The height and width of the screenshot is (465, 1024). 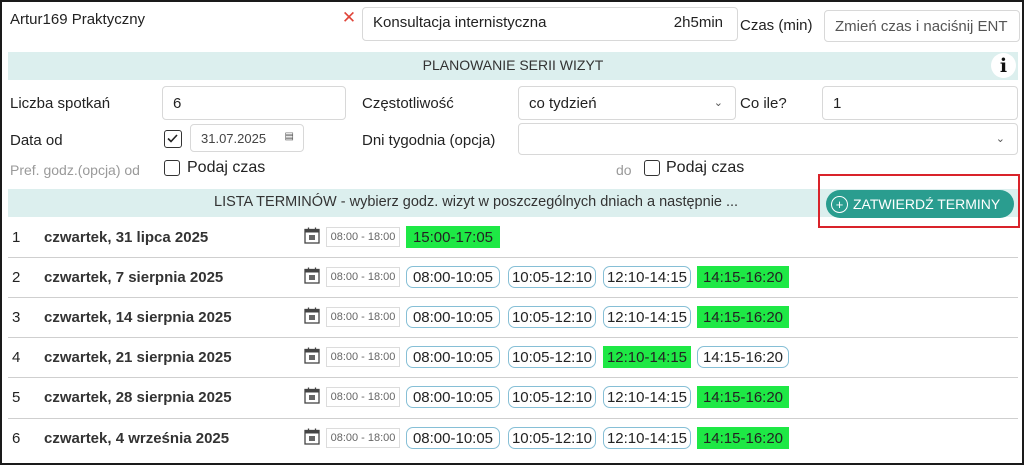 What do you see at coordinates (16, 397) in the screenshot?
I see `term-row-number: 5` at bounding box center [16, 397].